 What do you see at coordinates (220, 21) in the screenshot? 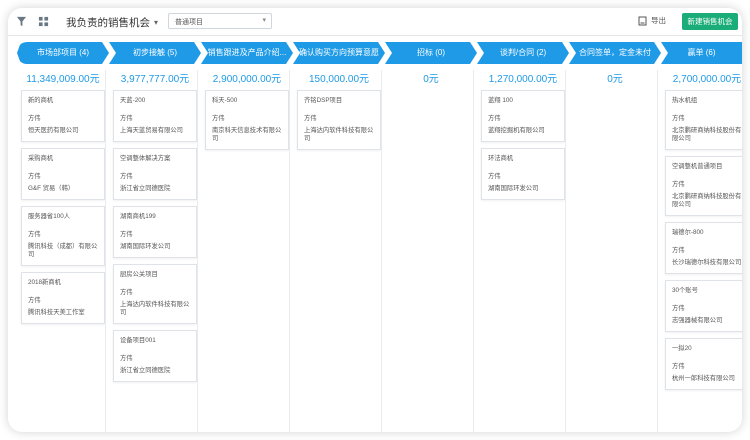
I see `opportunity-type-select: 普通项目 ▾` at bounding box center [220, 21].